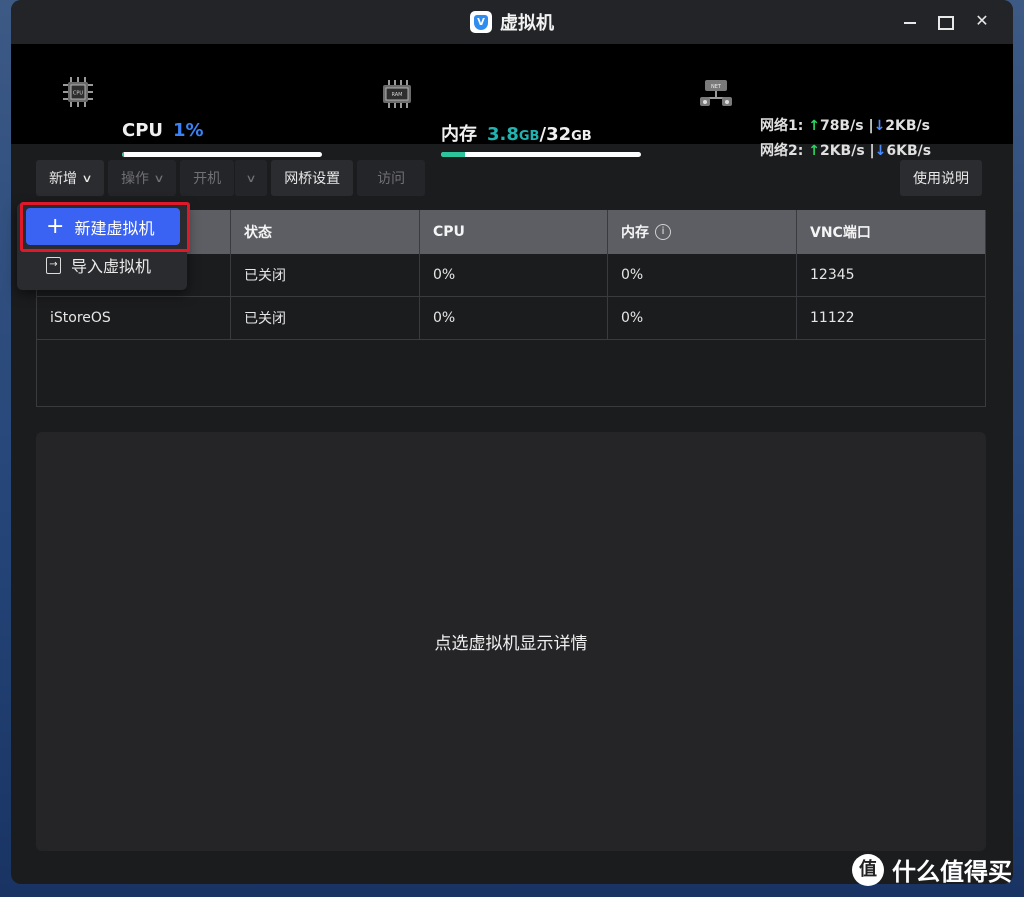 The width and height of the screenshot is (1024, 897). Describe the element at coordinates (846, 151) in the screenshot. I see `network2-stats: 网络2: ↑2KB/s |↓6KB/s` at that location.